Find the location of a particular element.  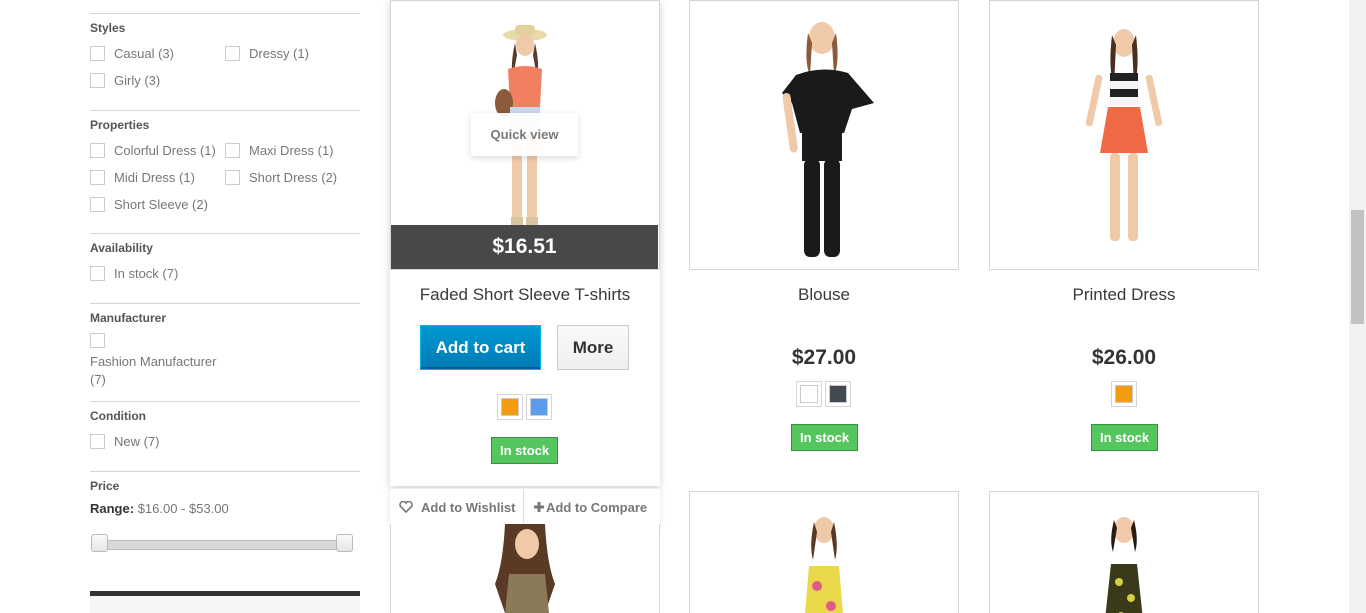

color-swatch-black is located at coordinates (838, 394).